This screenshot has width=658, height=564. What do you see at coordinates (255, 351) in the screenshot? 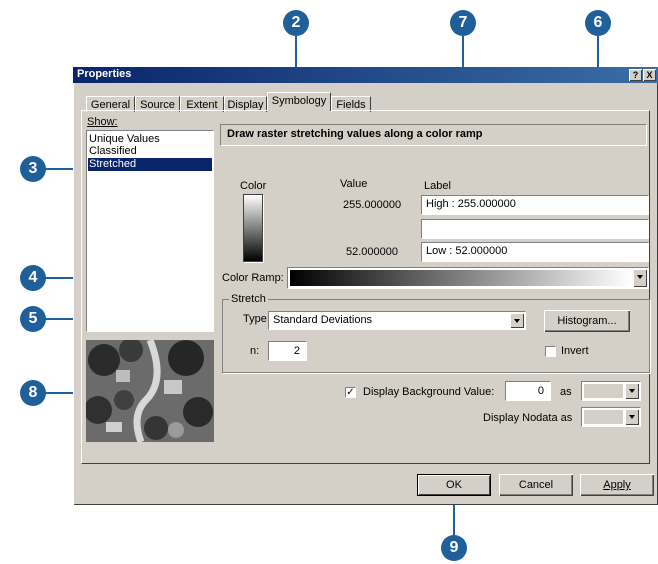
I see `n-label: n:` at bounding box center [255, 351].